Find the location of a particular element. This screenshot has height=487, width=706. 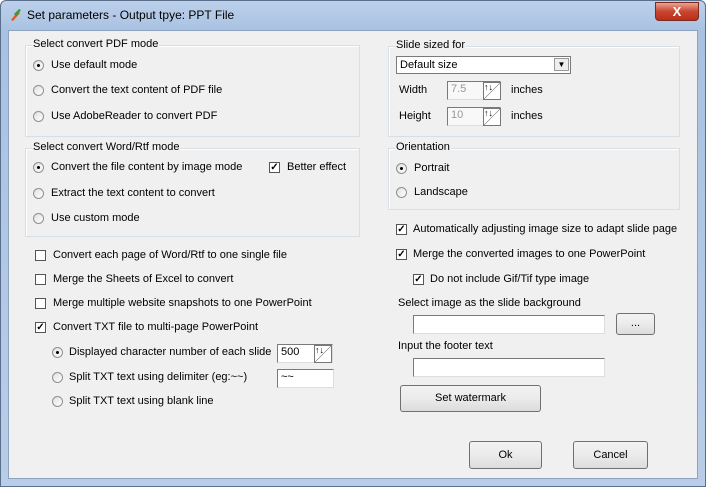

checkbox-merge-excel is located at coordinates (40, 279).